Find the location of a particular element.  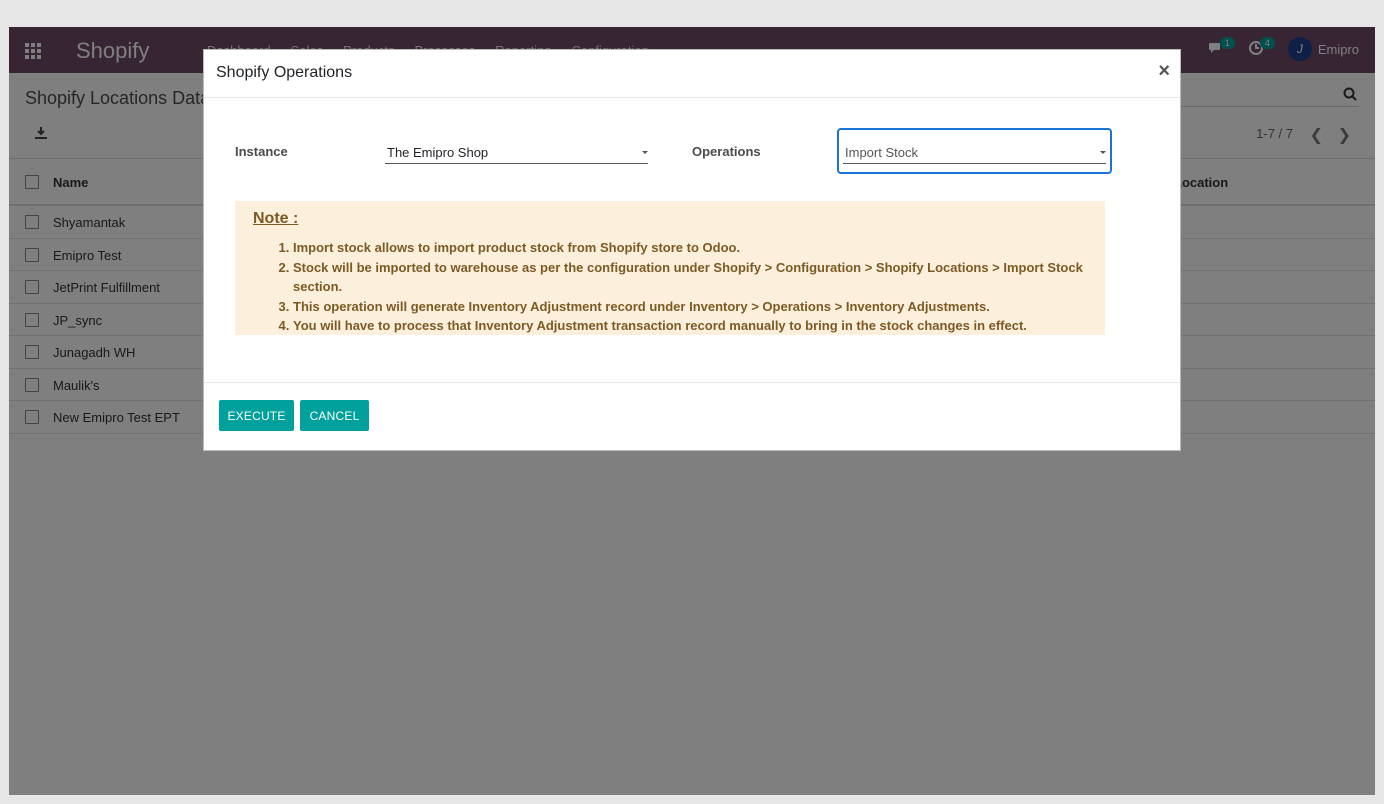

dialog-footer: EXECUTE CANCEL is located at coordinates (692, 416).